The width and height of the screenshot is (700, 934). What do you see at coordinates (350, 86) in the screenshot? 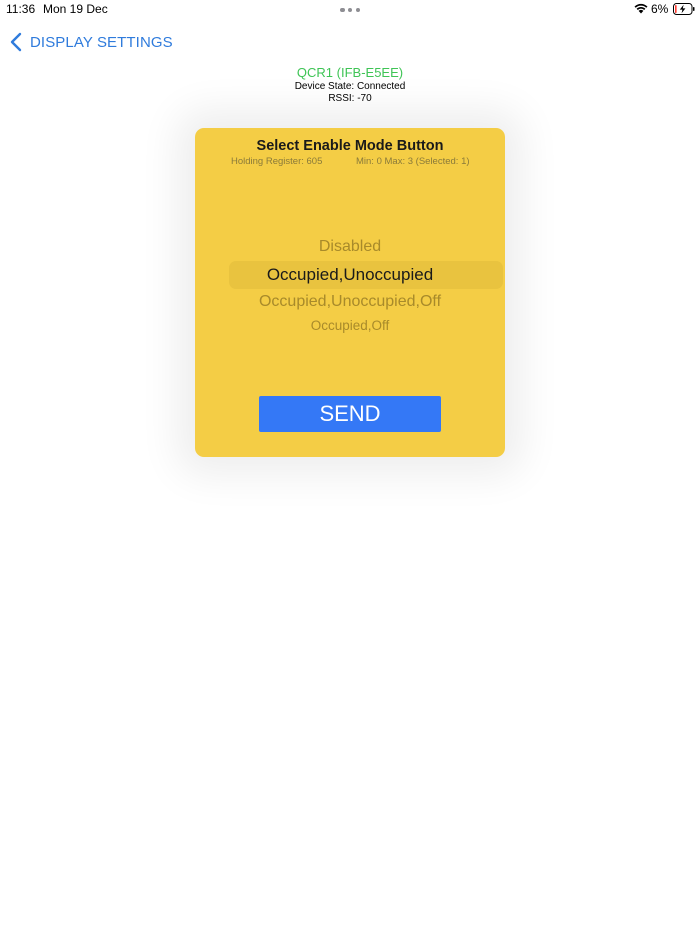
I see `device-state: Device State: Connected` at bounding box center [350, 86].